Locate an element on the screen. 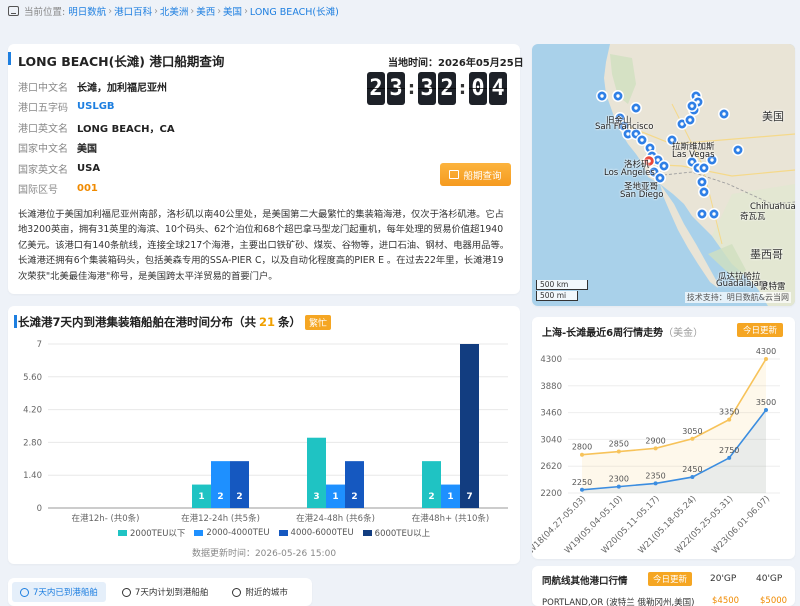 The height and width of the screenshot is (606, 800). field-key: 港口中文名 is located at coordinates (43, 88).